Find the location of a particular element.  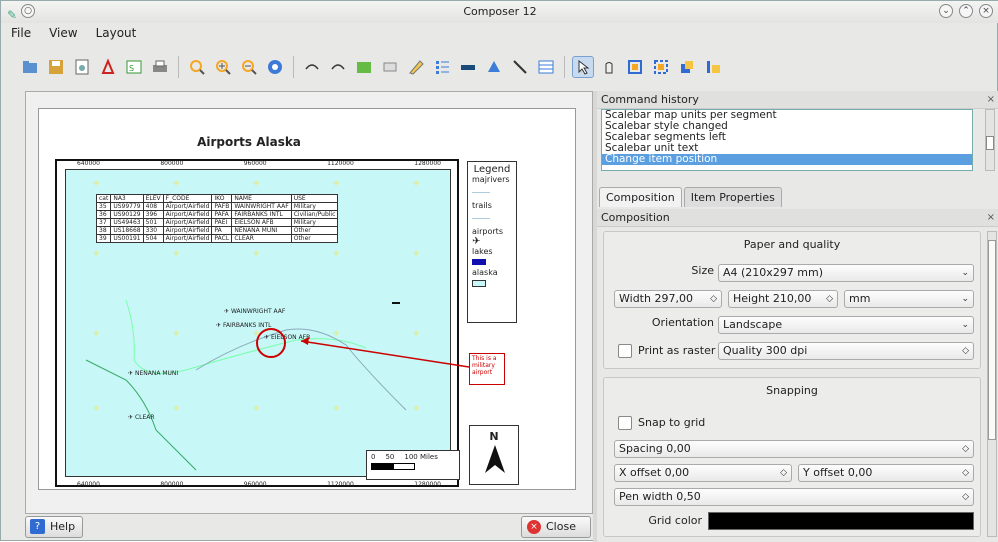

menu-bar: File View Layout is located at coordinates (499, 33).